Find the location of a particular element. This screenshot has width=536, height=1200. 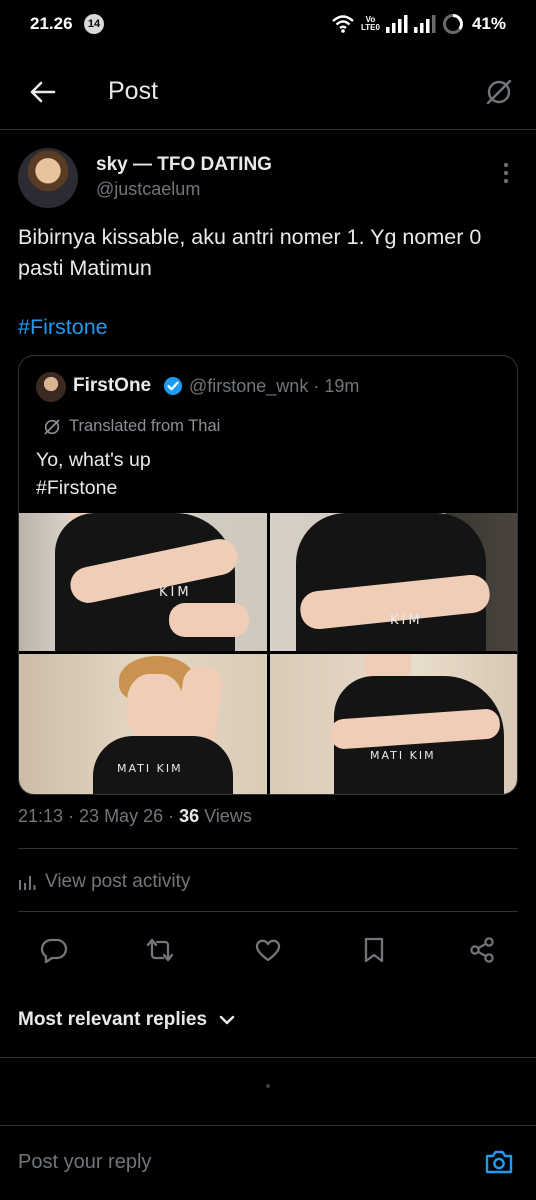

repost-button is located at coordinates (160, 950).